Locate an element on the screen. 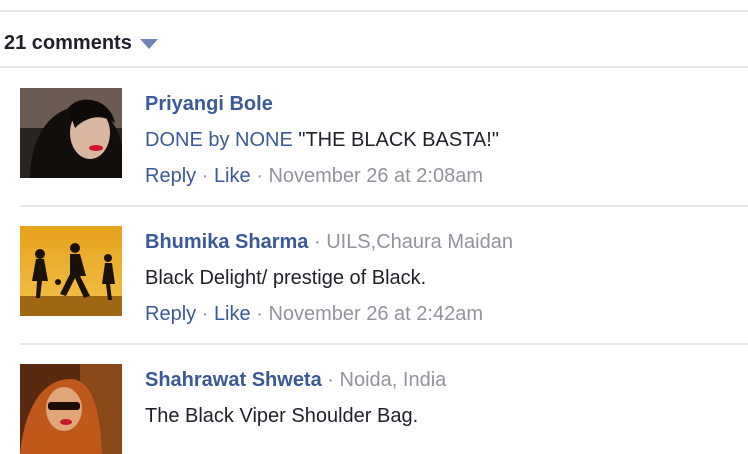  comment-timestamp: November 26 at 2:42am is located at coordinates (375, 314).